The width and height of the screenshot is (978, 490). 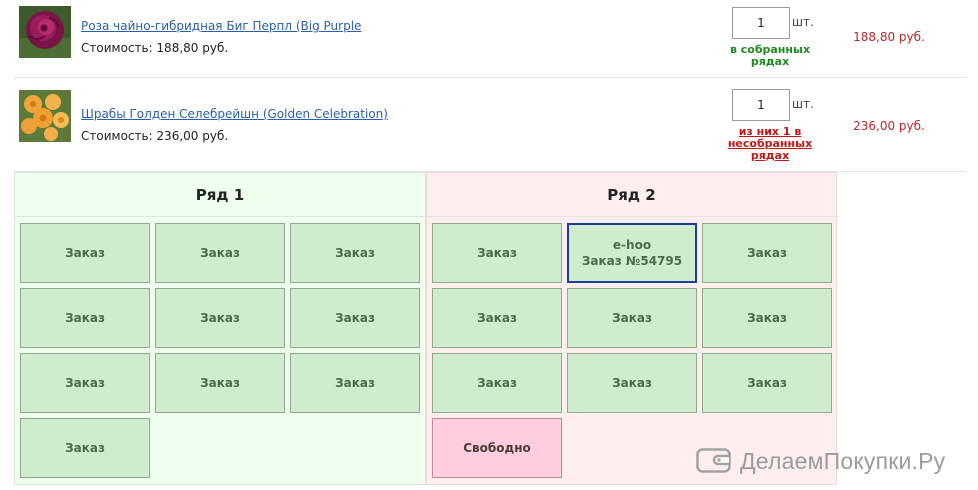 What do you see at coordinates (631, 195) in the screenshot?
I see `row-title: Ряд 2` at bounding box center [631, 195].